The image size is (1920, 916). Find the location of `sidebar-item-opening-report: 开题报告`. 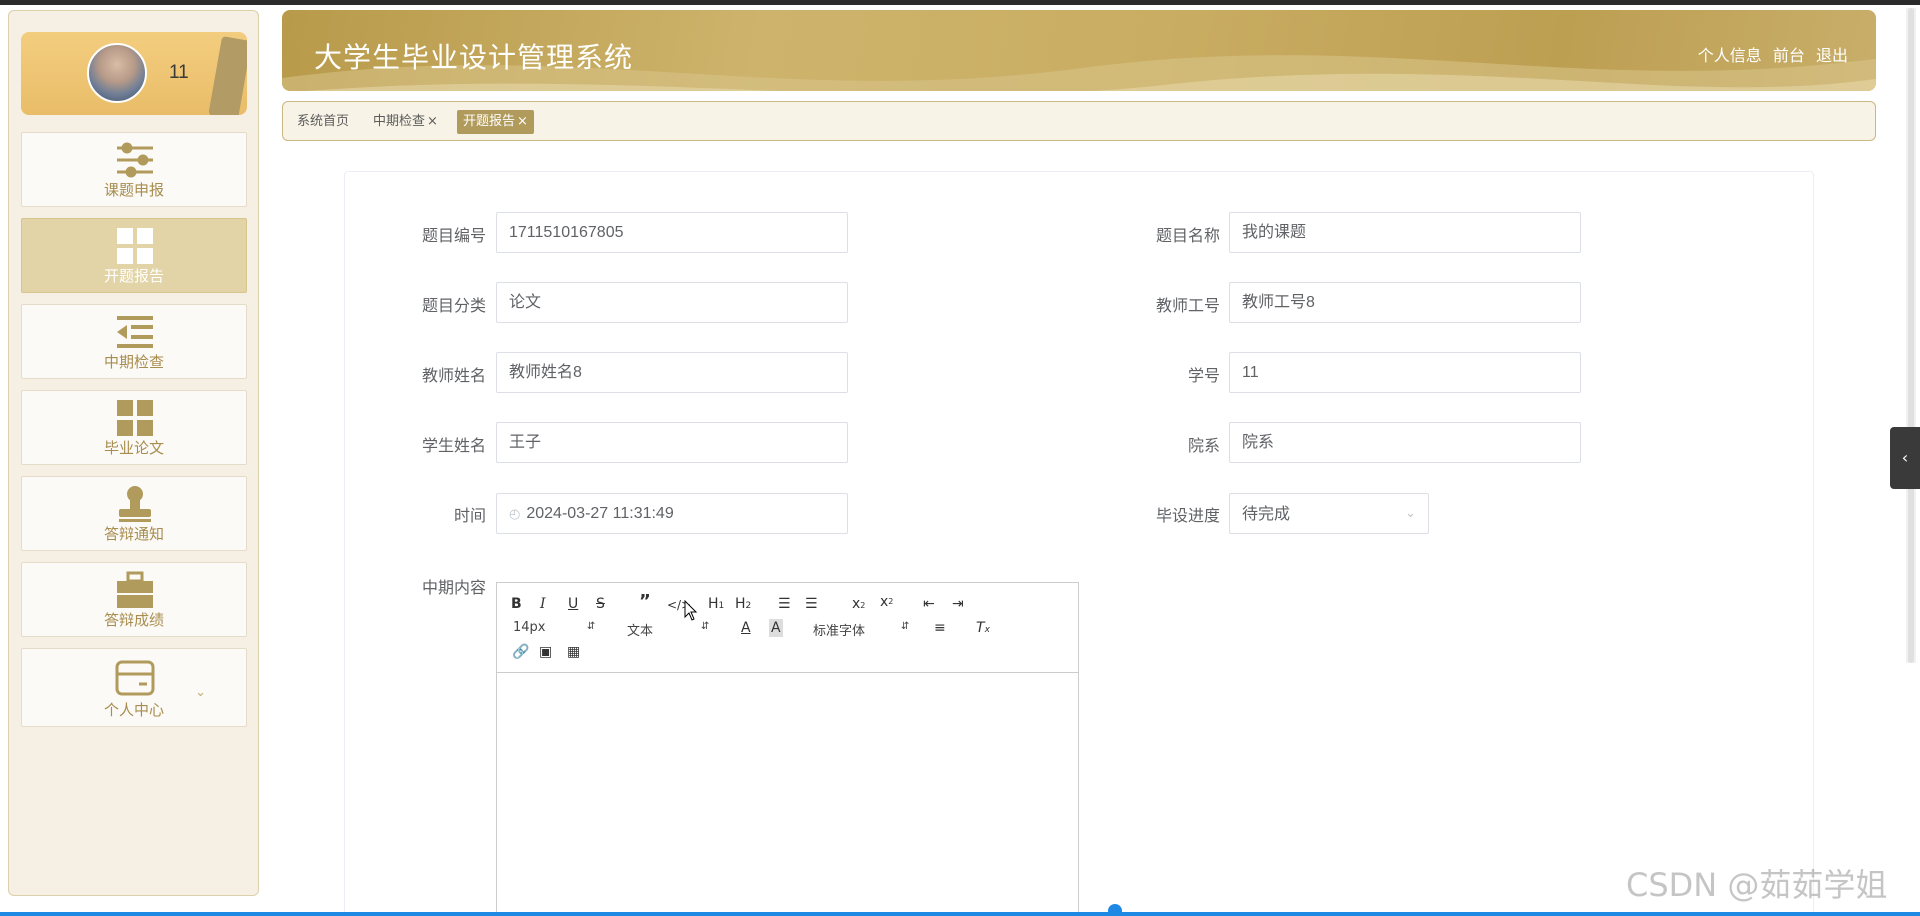

sidebar-item-opening-report: 开题报告 is located at coordinates (134, 255).